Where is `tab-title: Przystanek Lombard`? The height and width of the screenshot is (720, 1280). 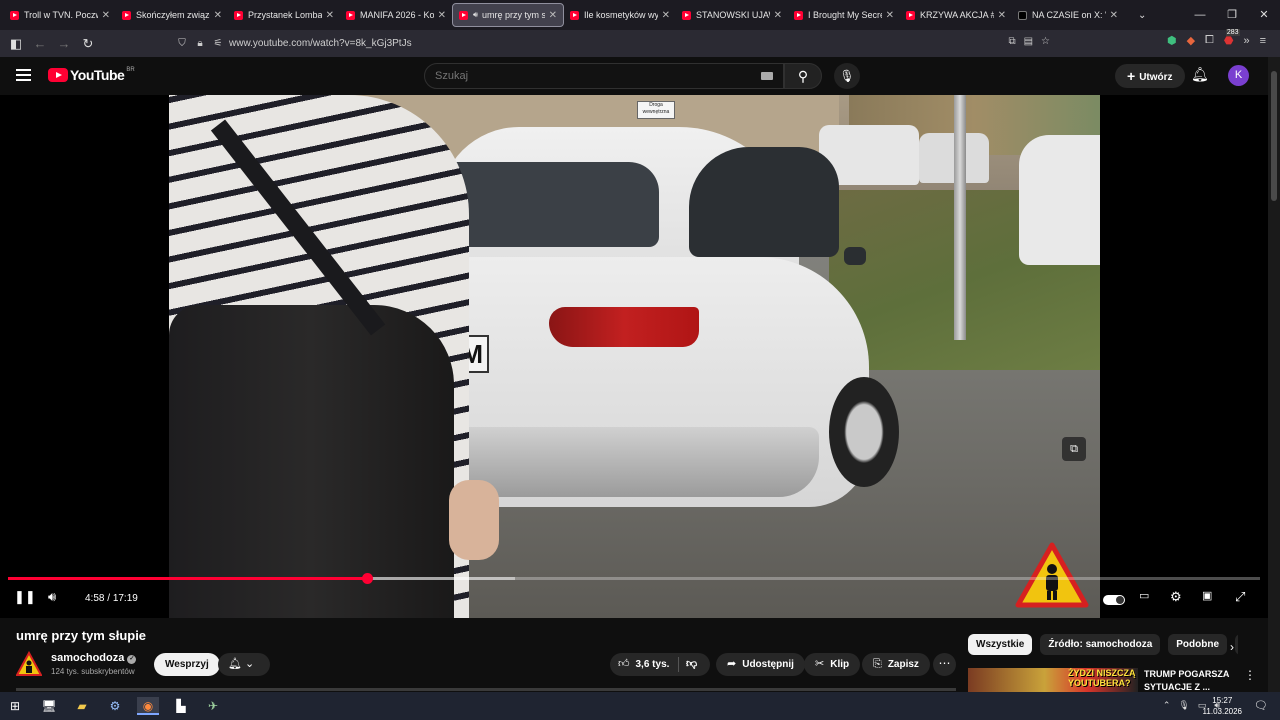
tab-title: Przystanek Lombard is located at coordinates (285, 15).